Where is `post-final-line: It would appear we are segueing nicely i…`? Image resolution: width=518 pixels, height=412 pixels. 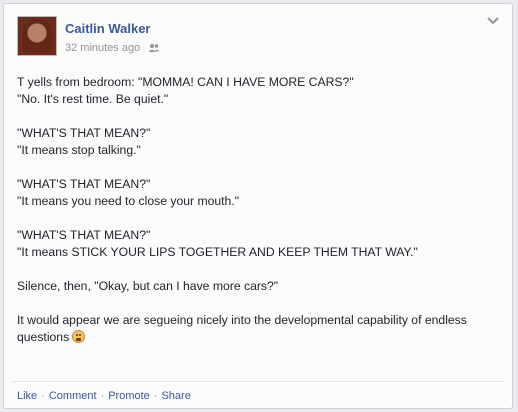 post-final-line: It would appear we are segueing nicely i… is located at coordinates (258, 329).